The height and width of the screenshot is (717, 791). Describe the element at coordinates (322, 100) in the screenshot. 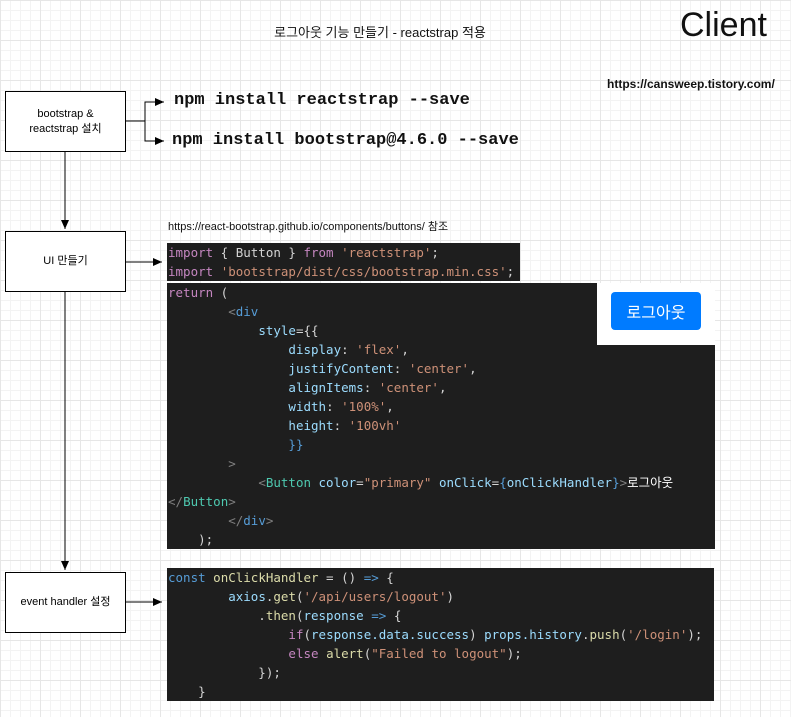

I see `npm-command-reactstrap: npm install reactstrap --save` at that location.